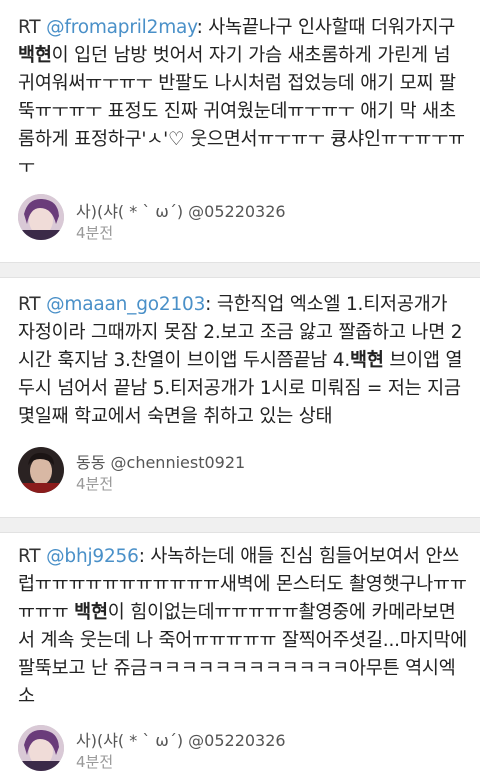 The width and height of the screenshot is (480, 772). I want to click on mention-link: @bhj9256, so click(92, 556).